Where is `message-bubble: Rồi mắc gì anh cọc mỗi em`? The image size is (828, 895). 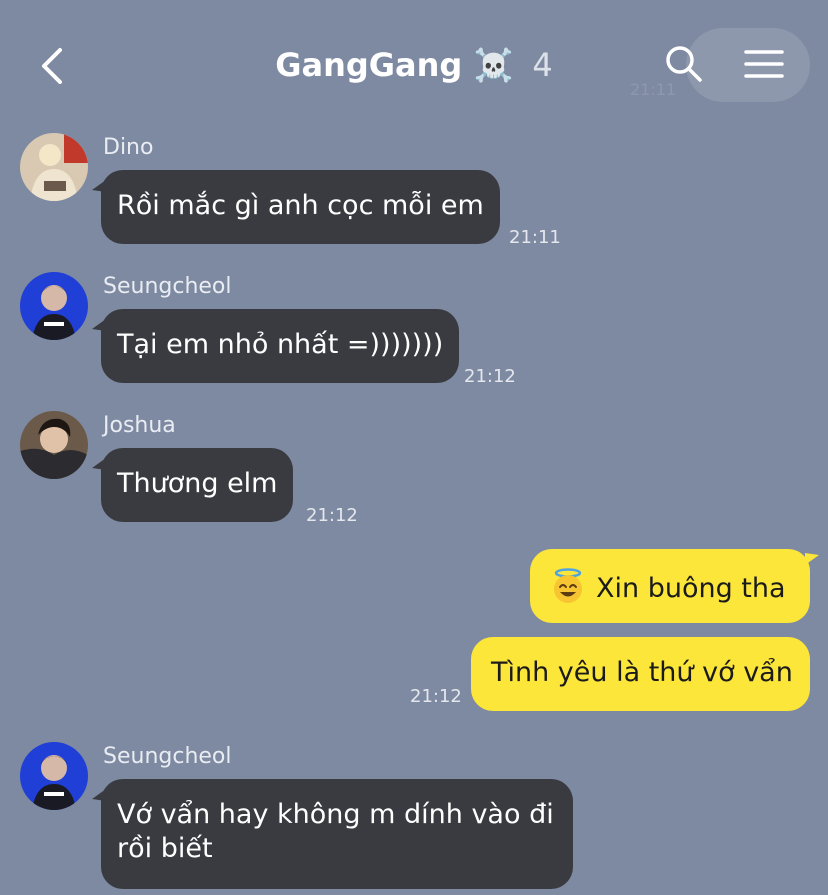 message-bubble: Rồi mắc gì anh cọc mỗi em is located at coordinates (296, 207).